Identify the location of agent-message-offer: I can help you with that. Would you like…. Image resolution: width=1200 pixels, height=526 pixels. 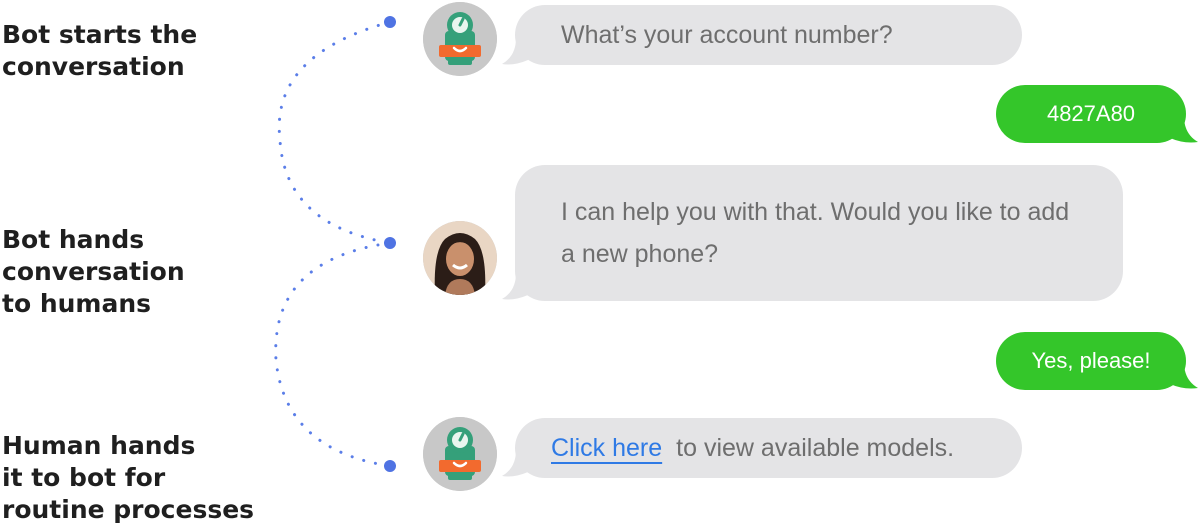
(819, 233).